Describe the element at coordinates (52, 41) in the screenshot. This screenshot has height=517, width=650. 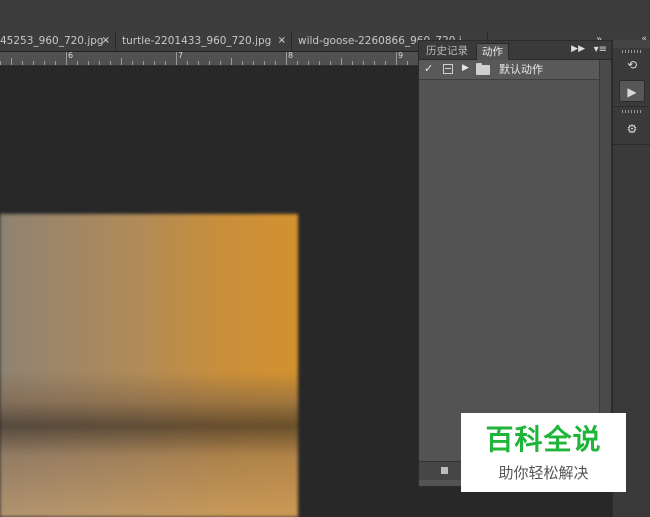
I see `document-tab-label: 45253_960_720.jpg` at that location.